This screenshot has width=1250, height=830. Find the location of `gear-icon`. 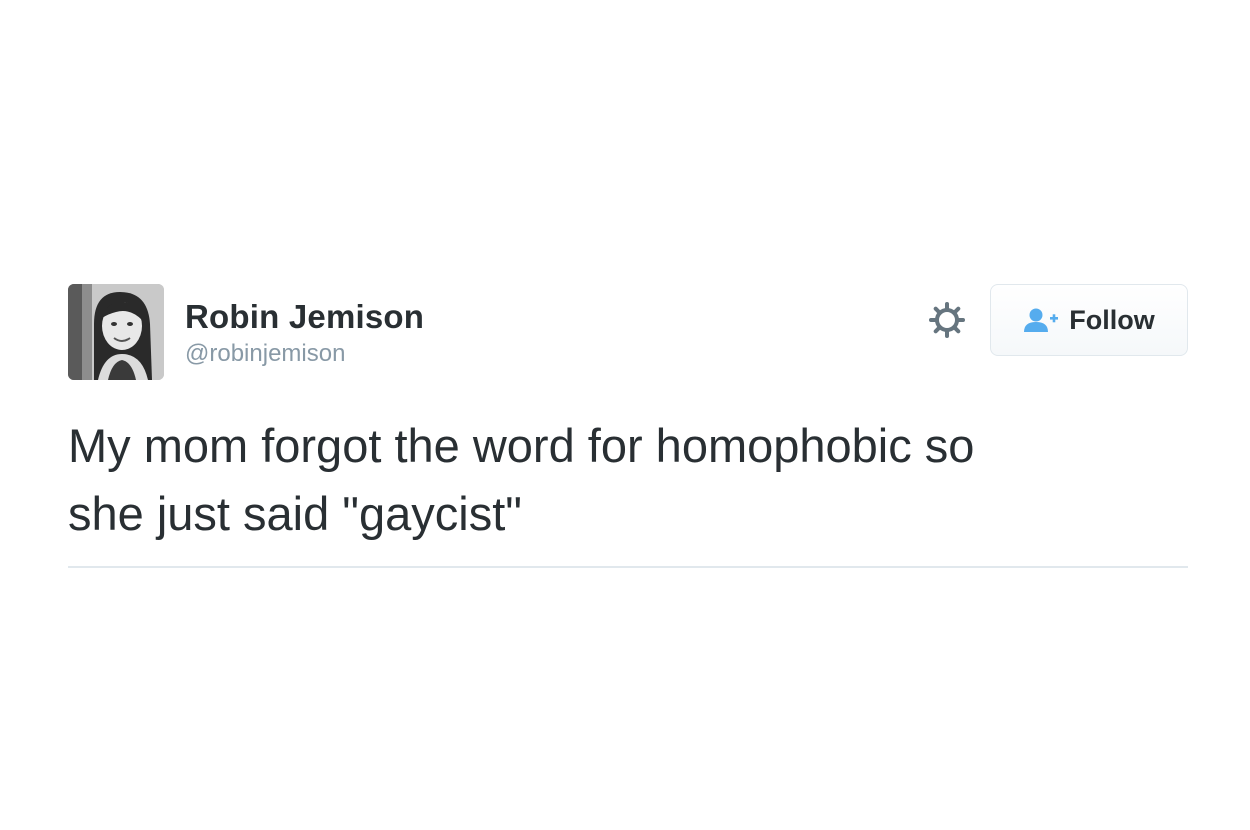

gear-icon is located at coordinates (947, 320).